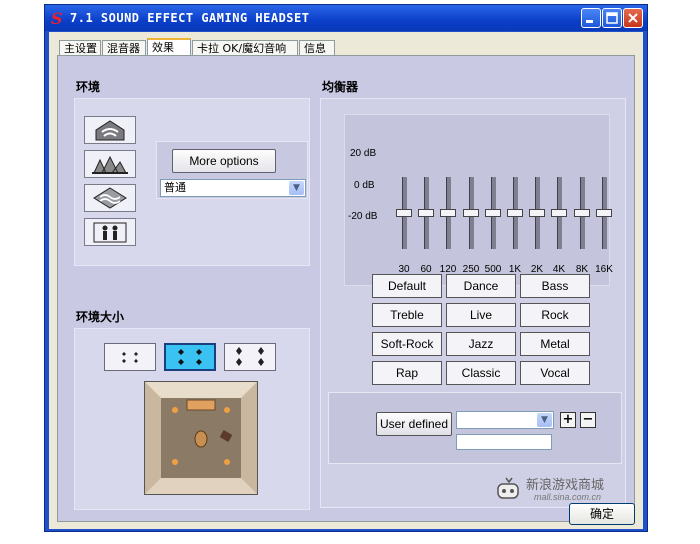 This screenshot has width=700, height=544. I want to click on preset-live-button: Live, so click(481, 315).